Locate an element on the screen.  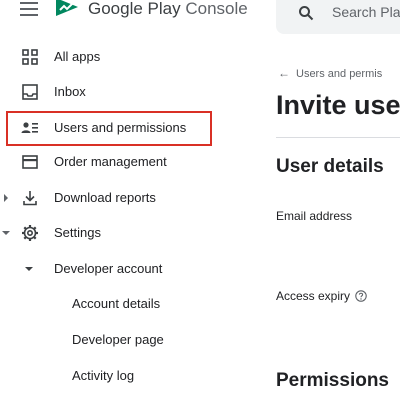
search-icon is located at coordinates (306, 13).